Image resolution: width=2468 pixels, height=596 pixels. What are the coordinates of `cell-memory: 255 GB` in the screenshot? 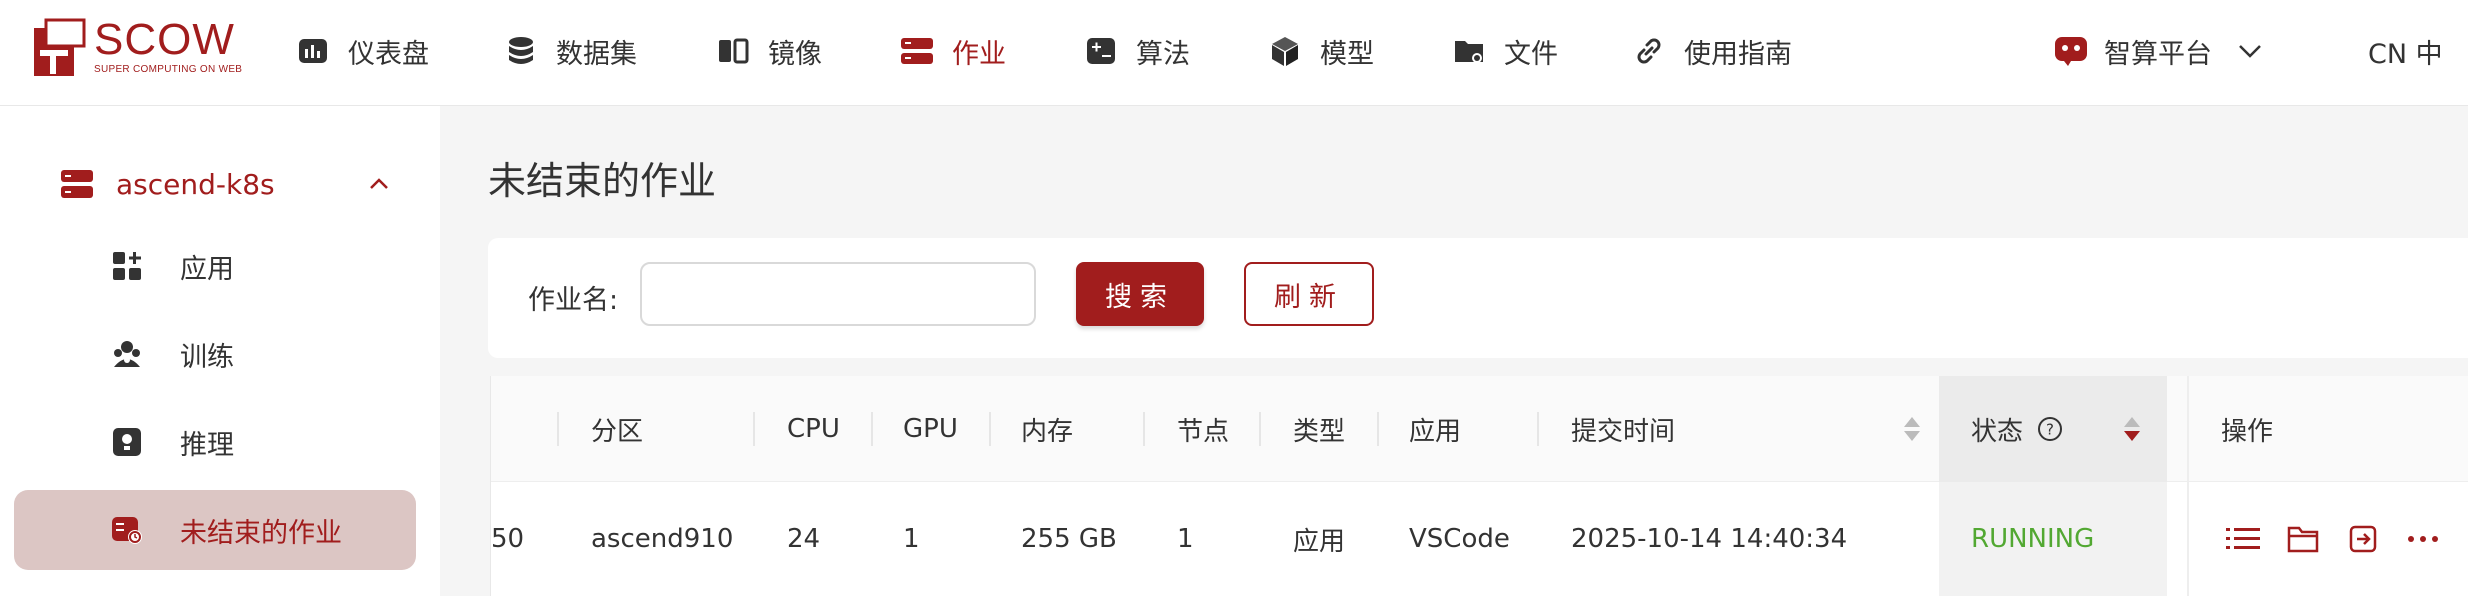 It's located at (1069, 539).